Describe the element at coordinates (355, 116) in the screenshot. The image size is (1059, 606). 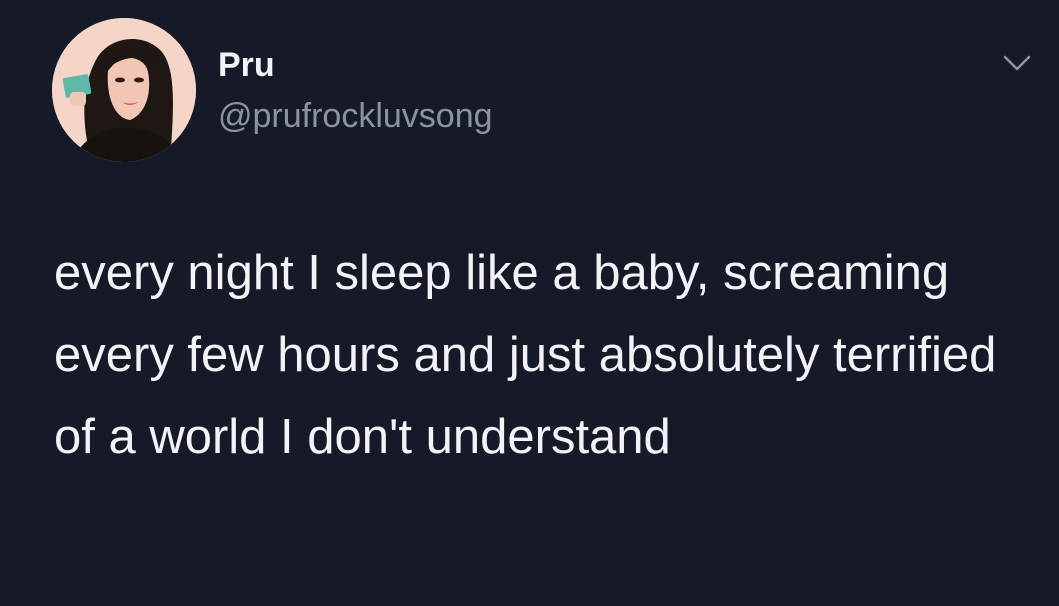
I see `user-handle: @prufrockluvsong` at that location.